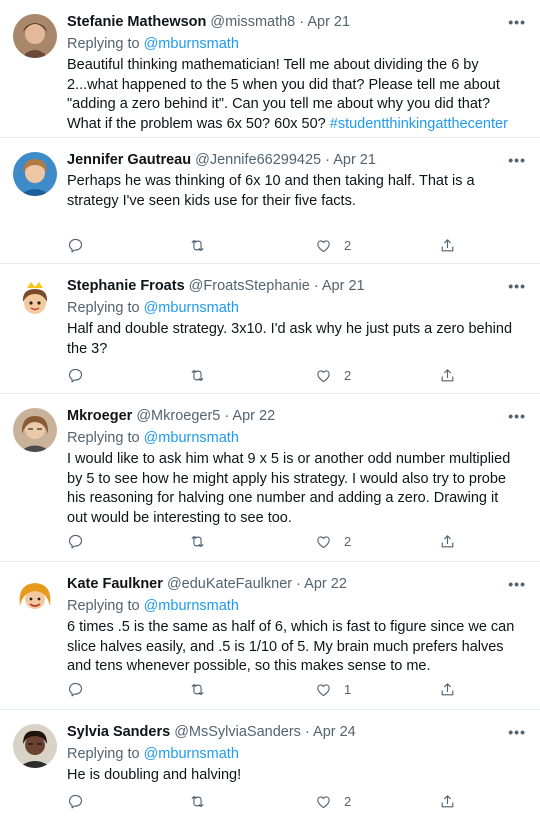 Image resolution: width=540 pixels, height=820 pixels. What do you see at coordinates (252, 22) in the screenshot?
I see `user-handle: @missmath8` at bounding box center [252, 22].